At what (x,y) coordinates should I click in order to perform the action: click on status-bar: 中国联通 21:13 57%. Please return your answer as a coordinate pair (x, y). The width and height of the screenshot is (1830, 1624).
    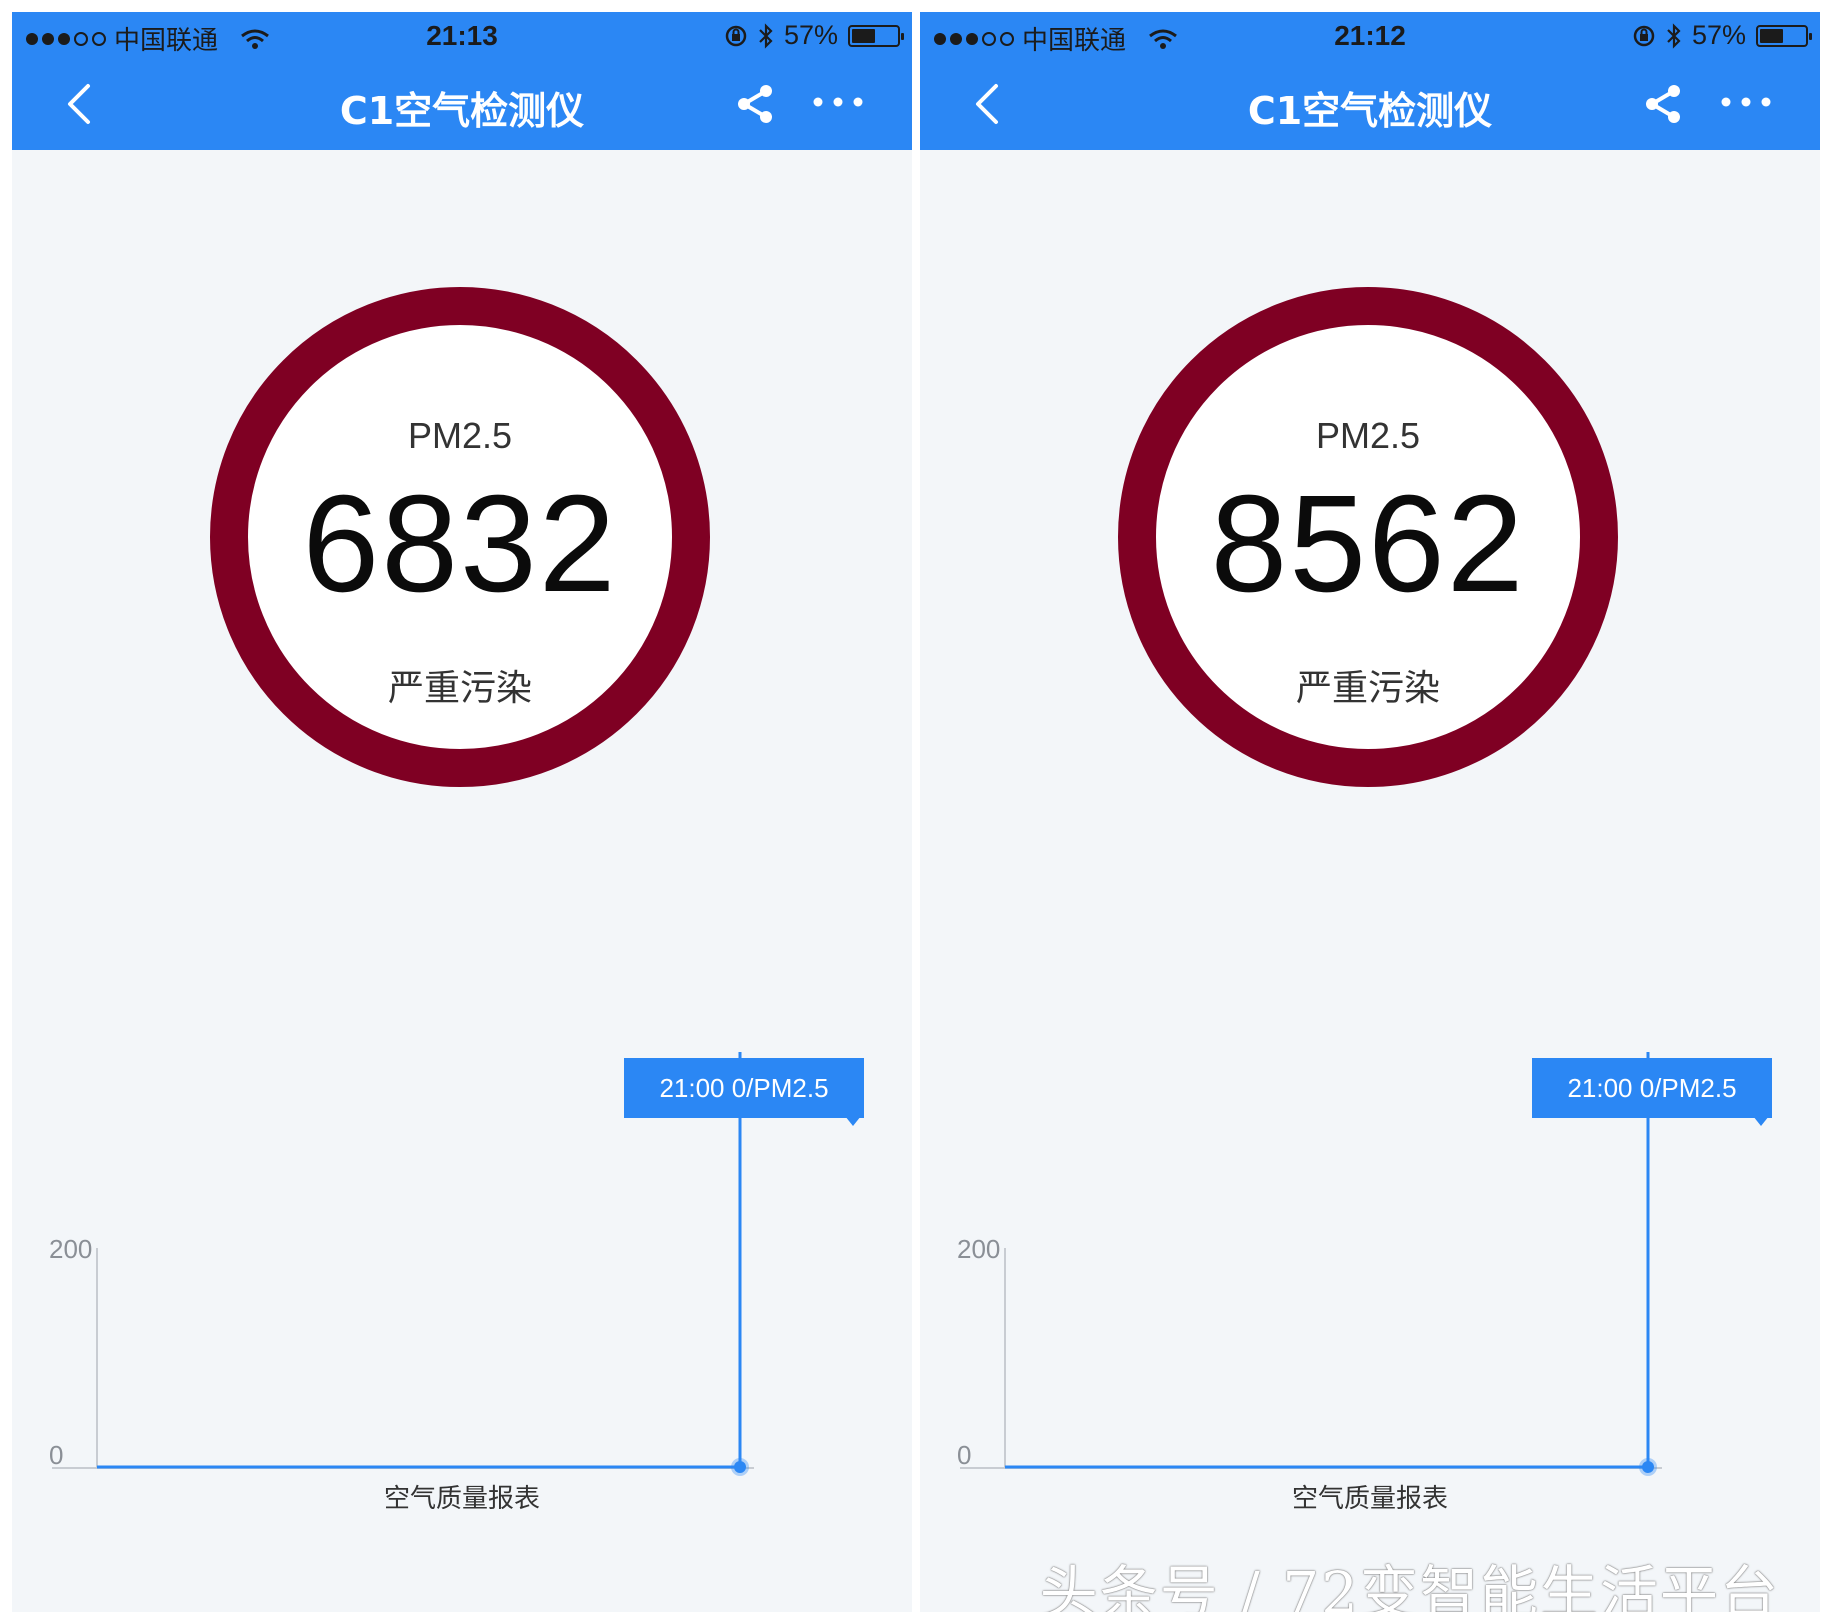
    Looking at the image, I should click on (462, 34).